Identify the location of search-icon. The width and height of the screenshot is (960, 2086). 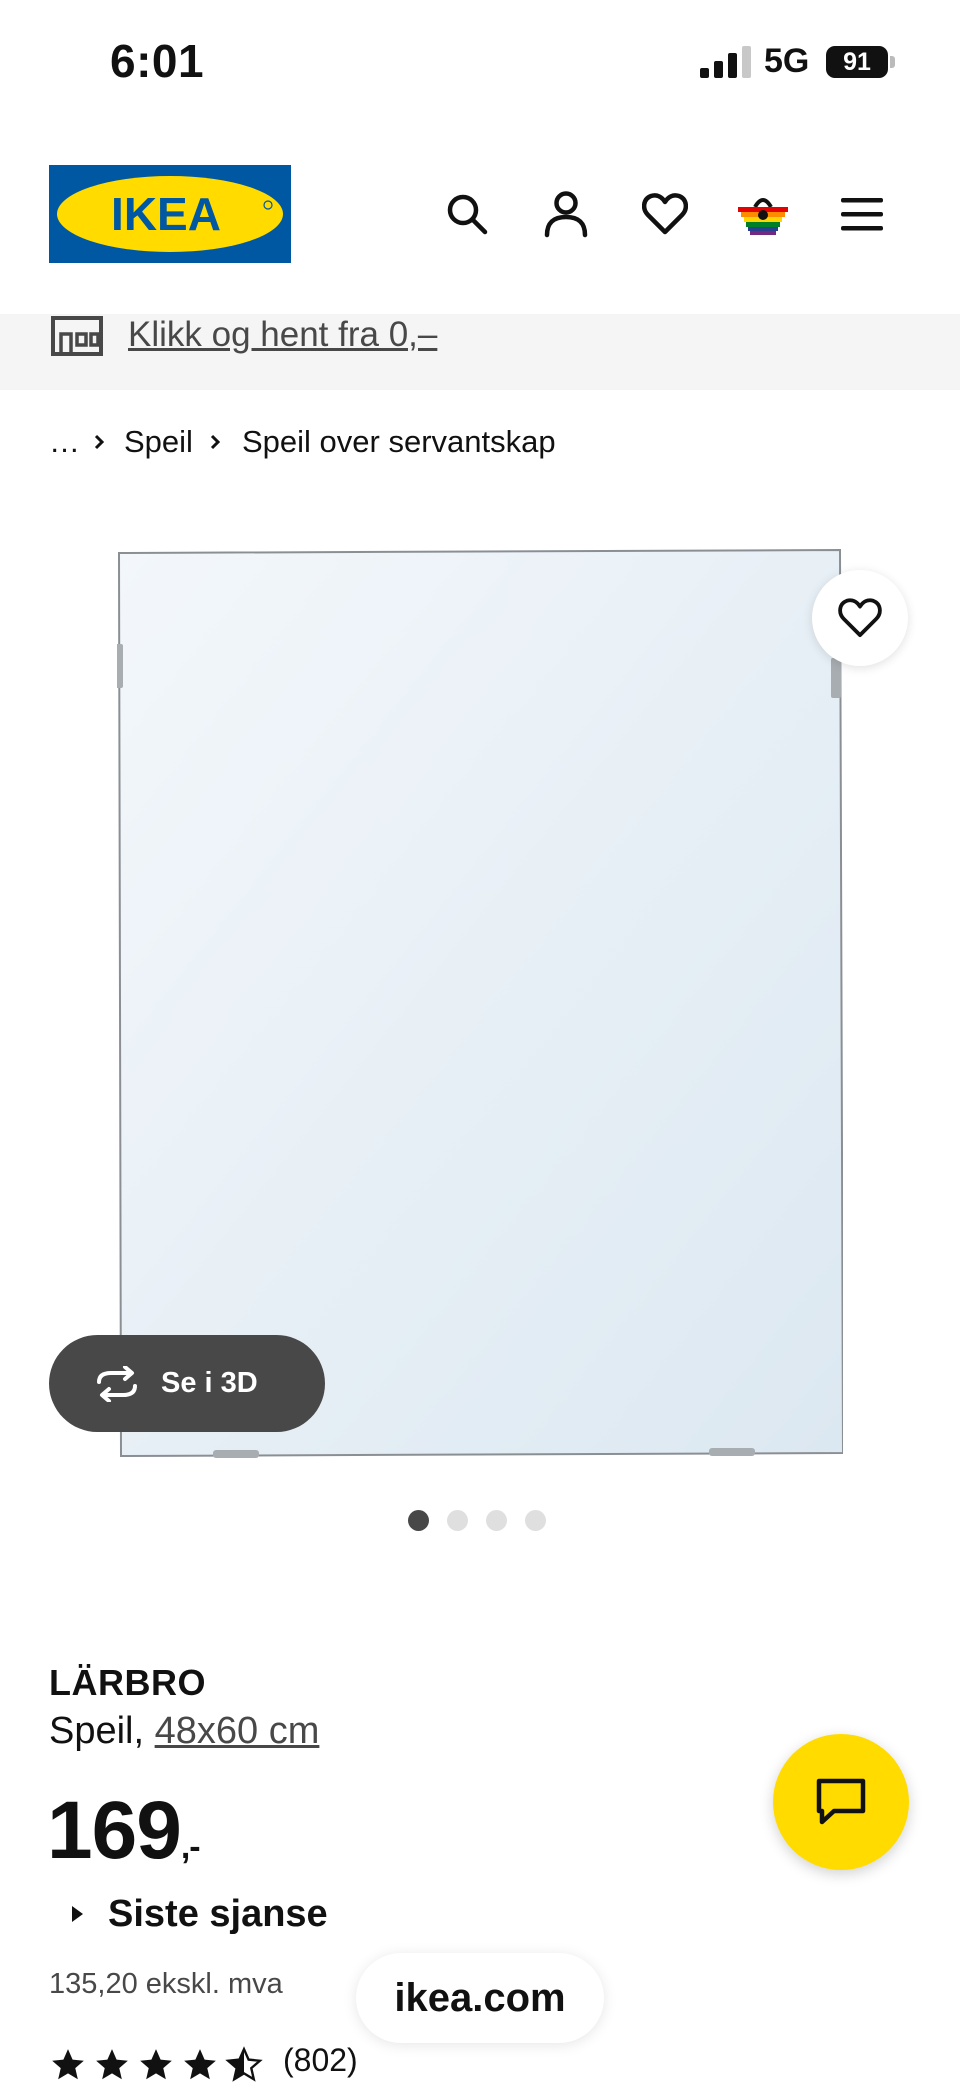
(467, 214).